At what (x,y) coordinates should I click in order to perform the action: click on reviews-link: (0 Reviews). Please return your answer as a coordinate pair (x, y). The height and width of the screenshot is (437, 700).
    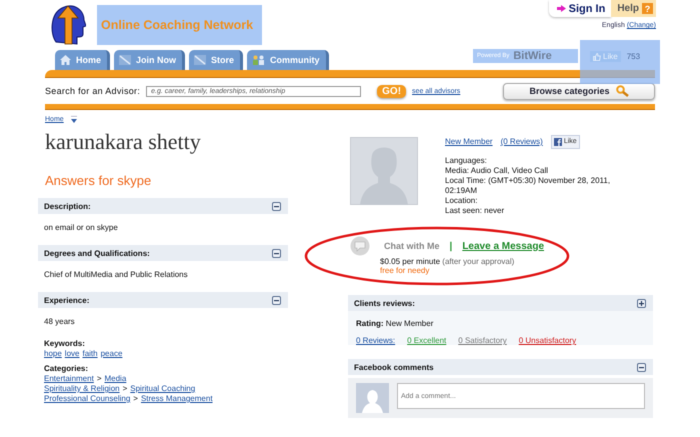
    Looking at the image, I should click on (521, 142).